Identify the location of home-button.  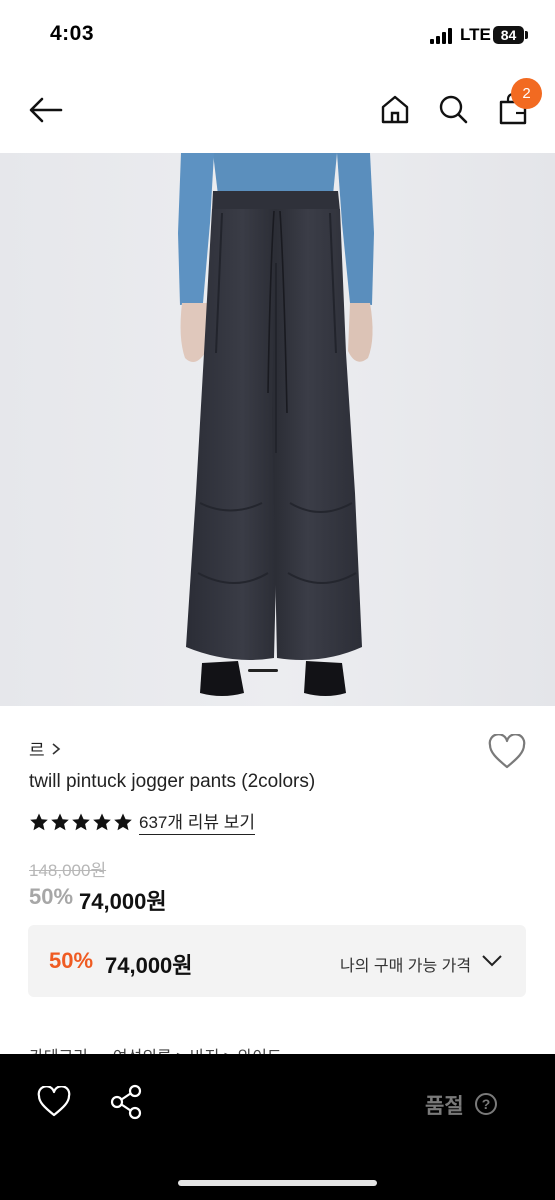
(395, 109).